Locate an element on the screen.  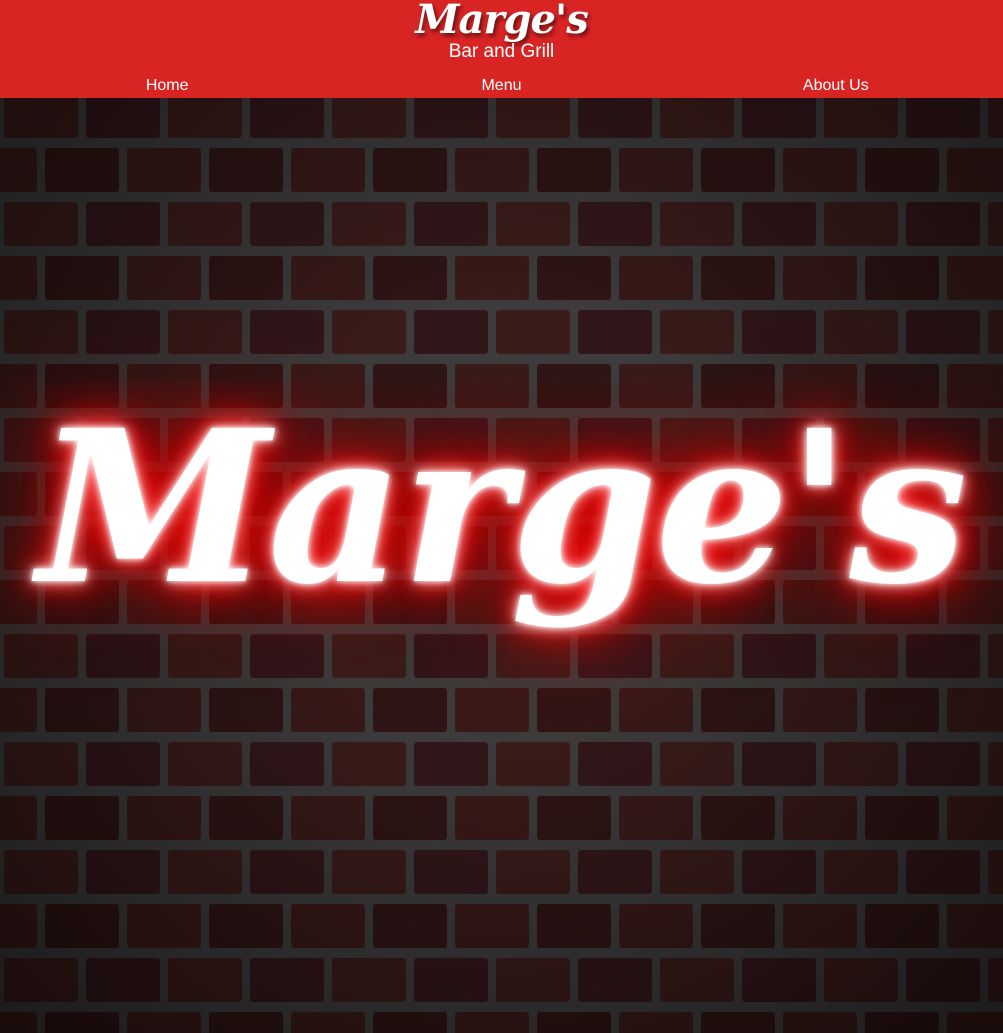
site-header: Marge's Bar and Grill Home Menu About Us is located at coordinates (501, 49).